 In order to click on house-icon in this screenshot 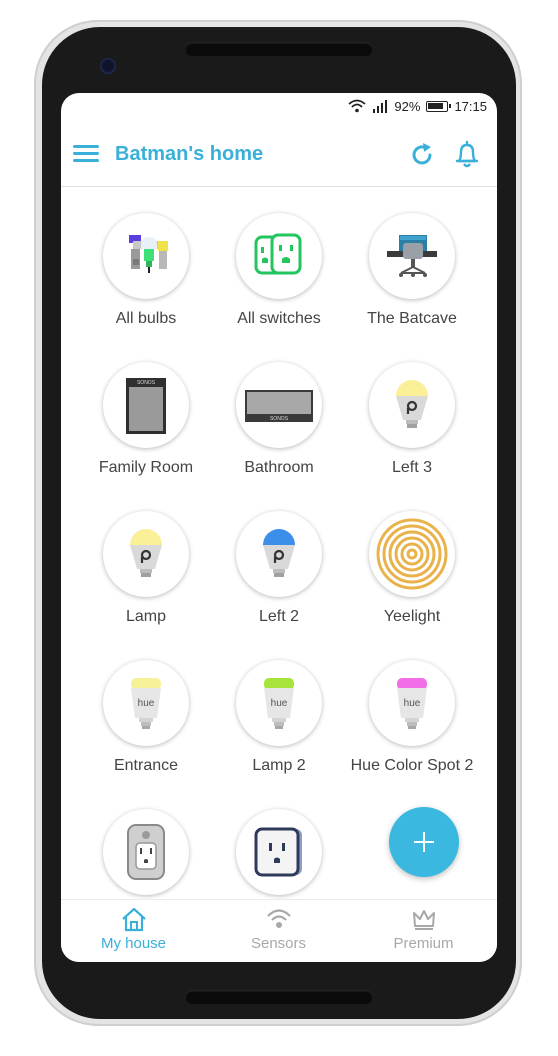, I will do `click(133, 919)`.